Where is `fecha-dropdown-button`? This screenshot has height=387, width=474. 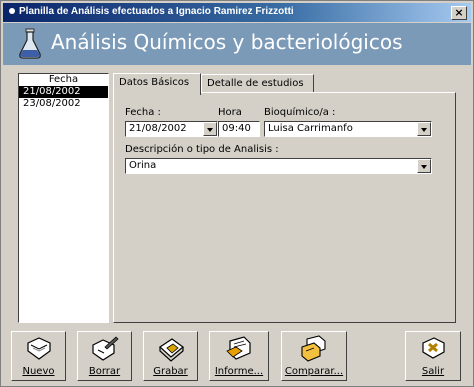 fecha-dropdown-button is located at coordinates (210, 129).